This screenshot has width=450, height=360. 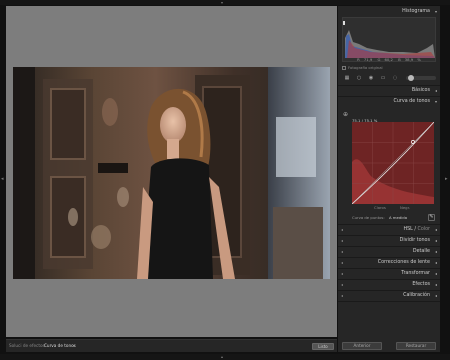 I want to click on hist-b-value: 38,9, so click(x=409, y=59).